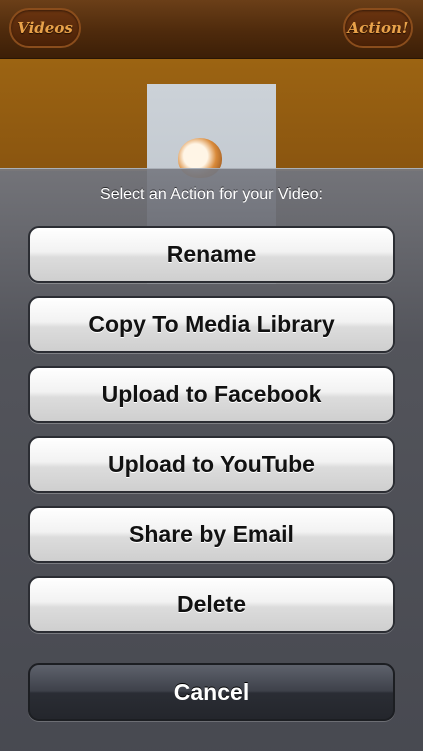 This screenshot has width=423, height=751. I want to click on videos-button: Videos, so click(45, 28).